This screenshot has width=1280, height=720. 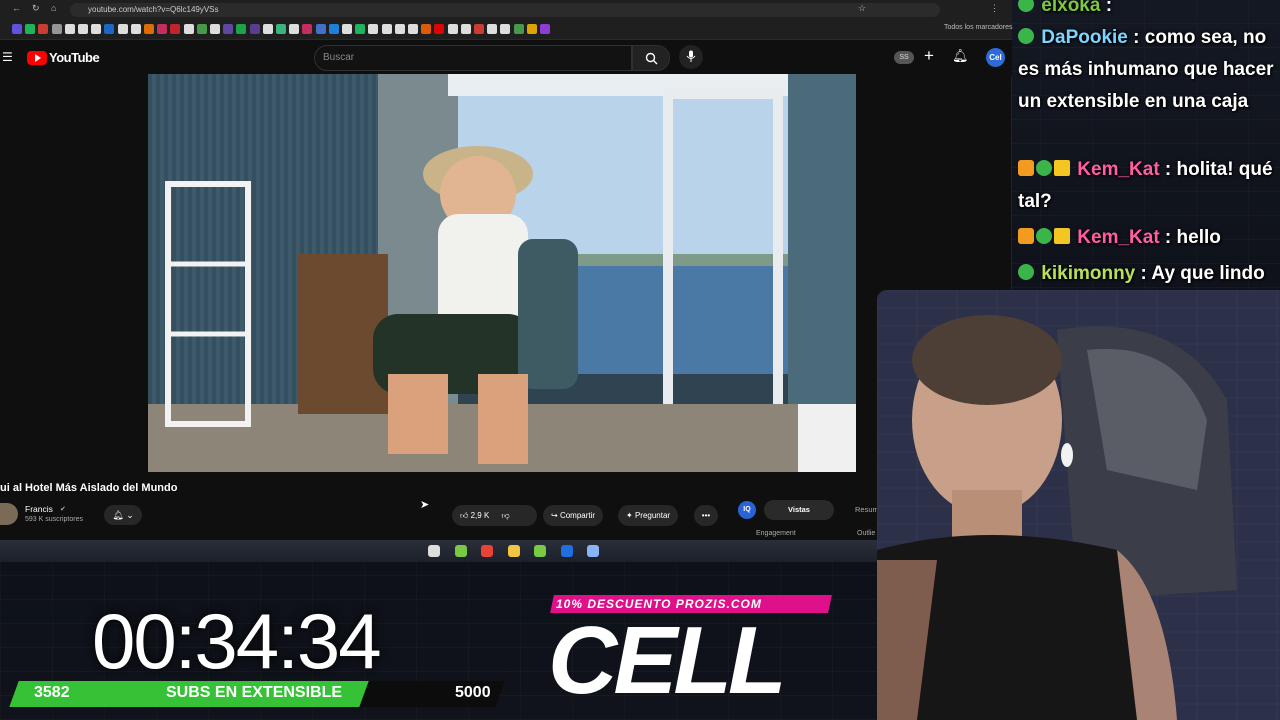 I want to click on iq-badge: IQ, so click(x=747, y=510).